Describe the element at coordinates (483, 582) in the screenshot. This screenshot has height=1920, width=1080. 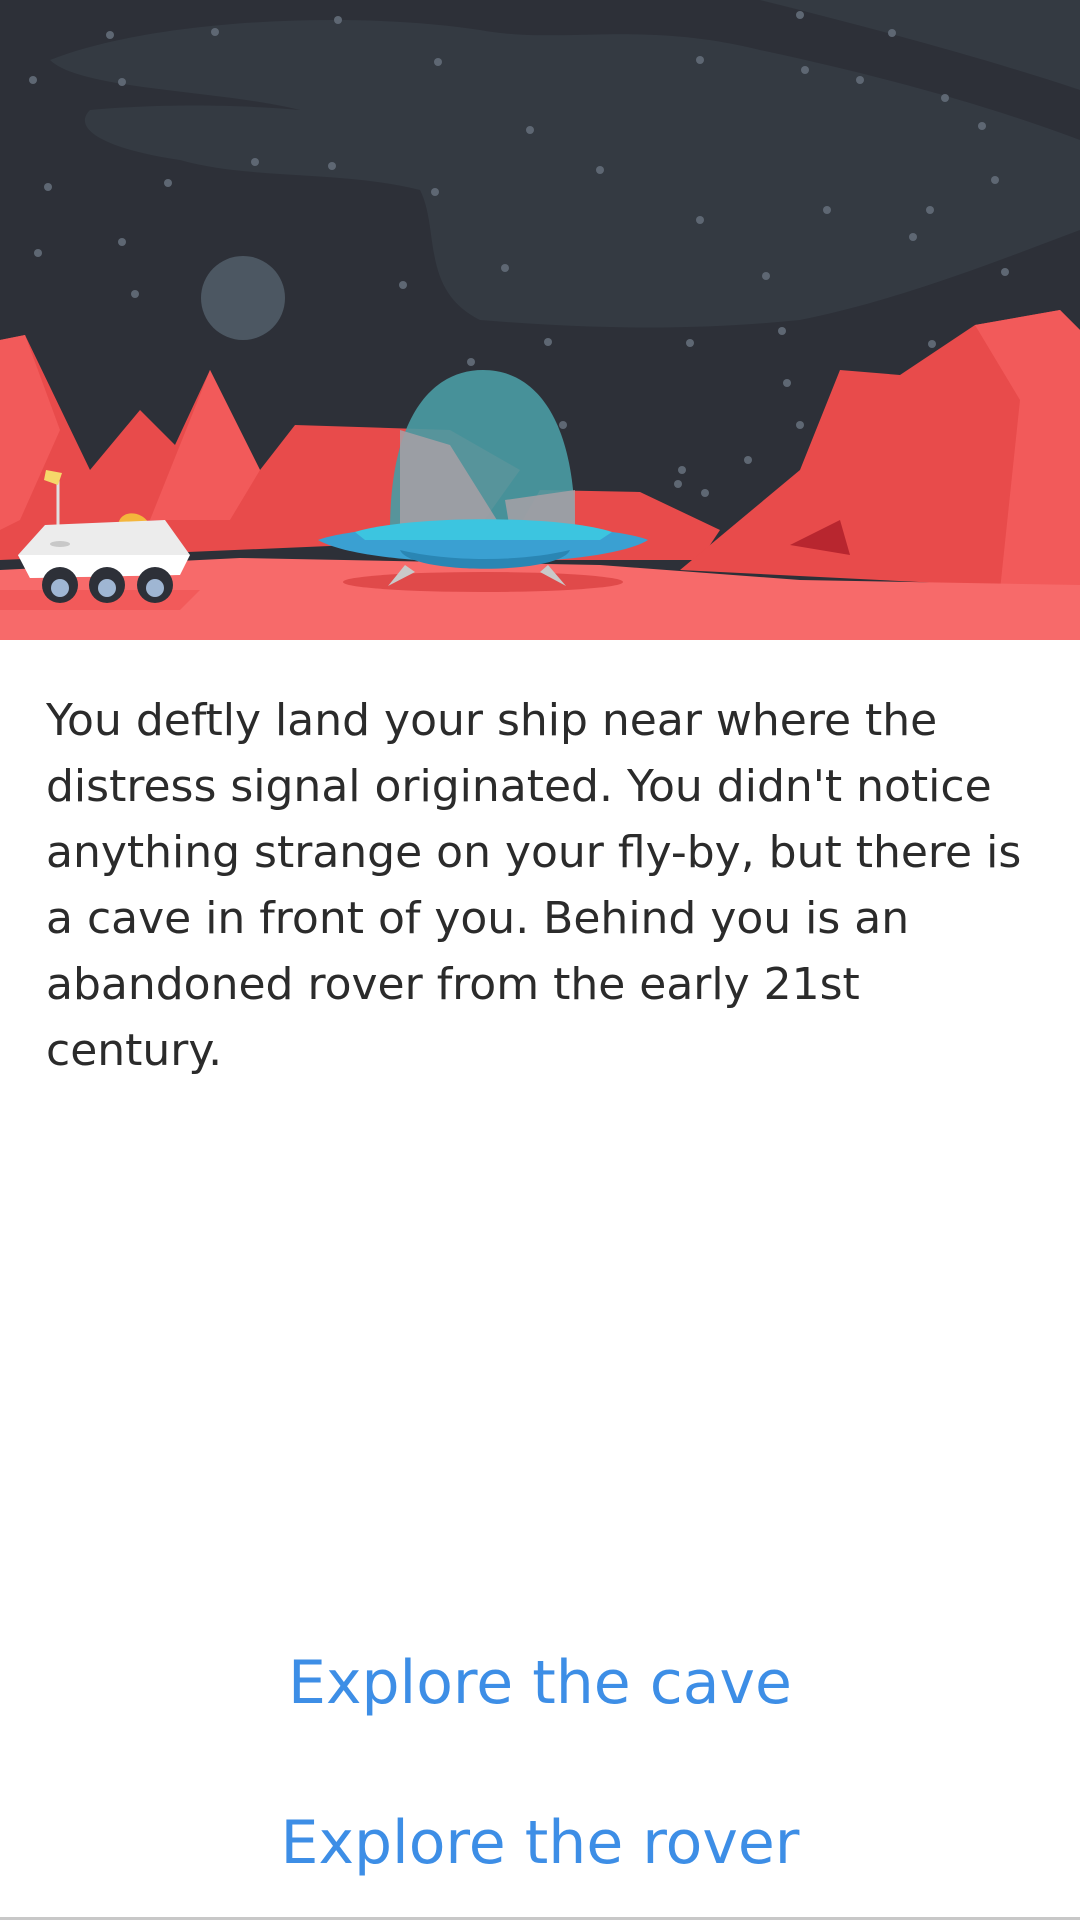
I see `ship-shadow` at that location.